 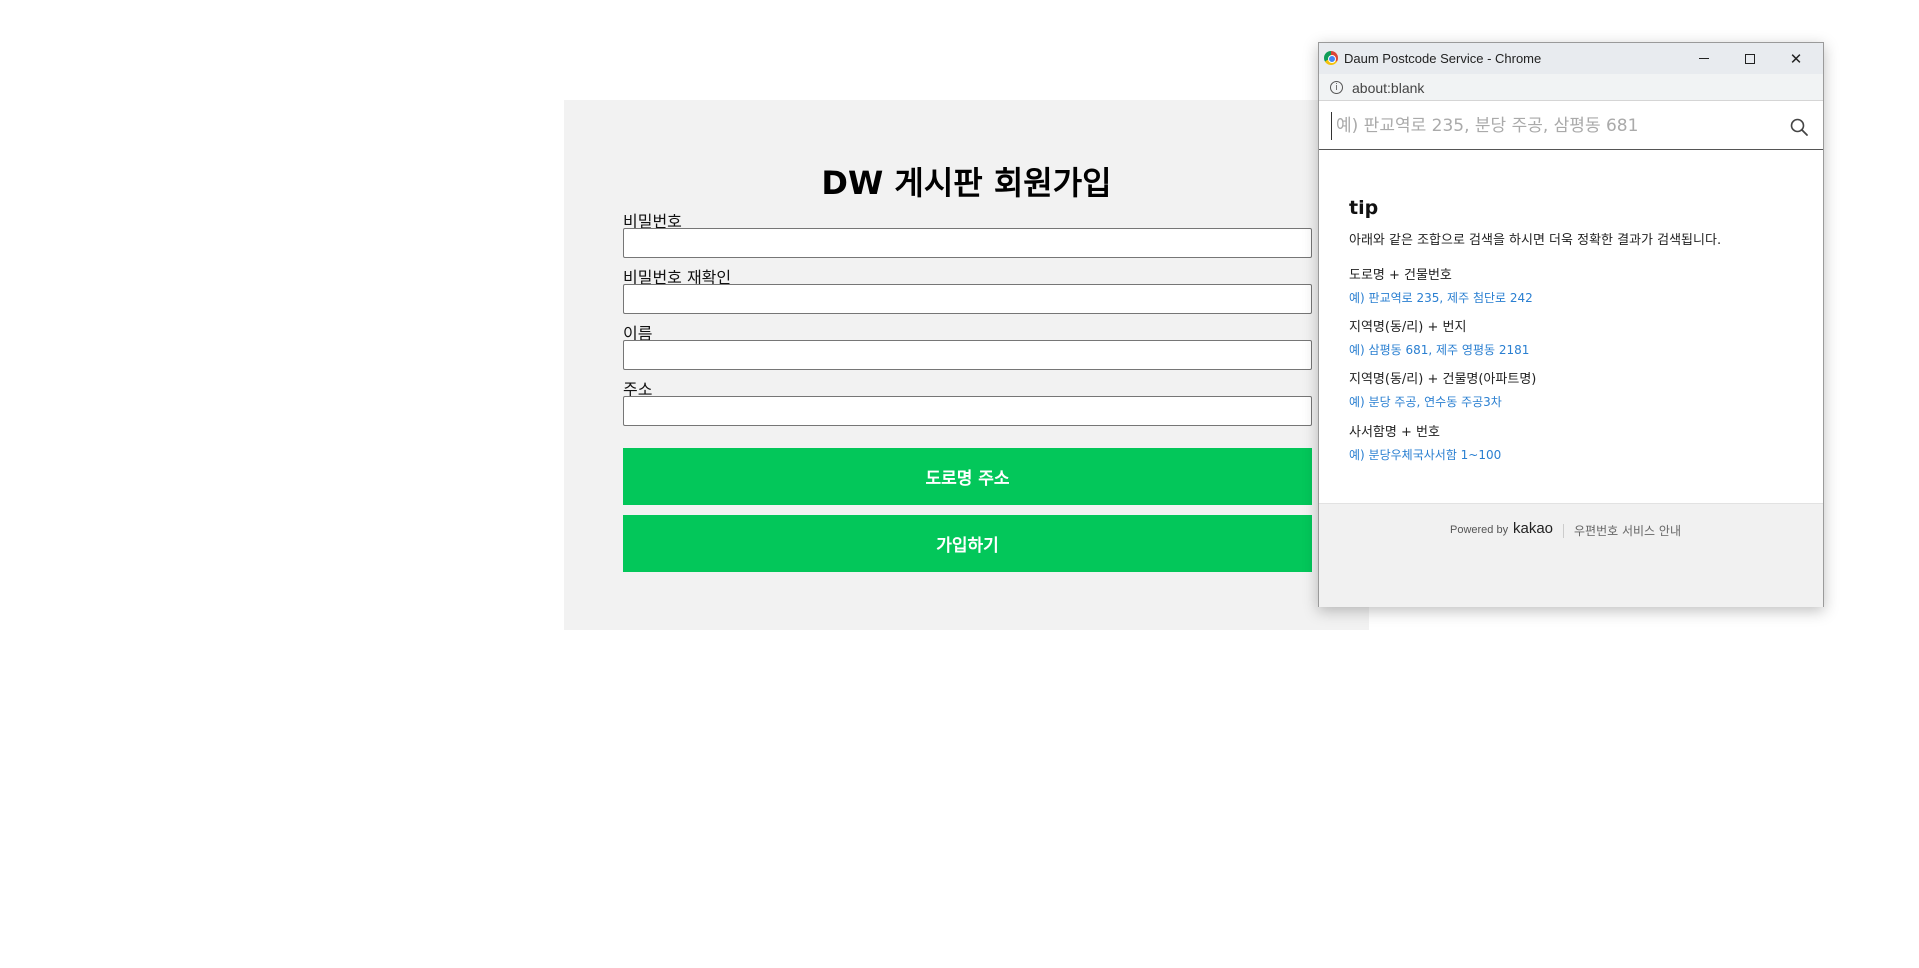 I want to click on search-icon, so click(x=1799, y=127).